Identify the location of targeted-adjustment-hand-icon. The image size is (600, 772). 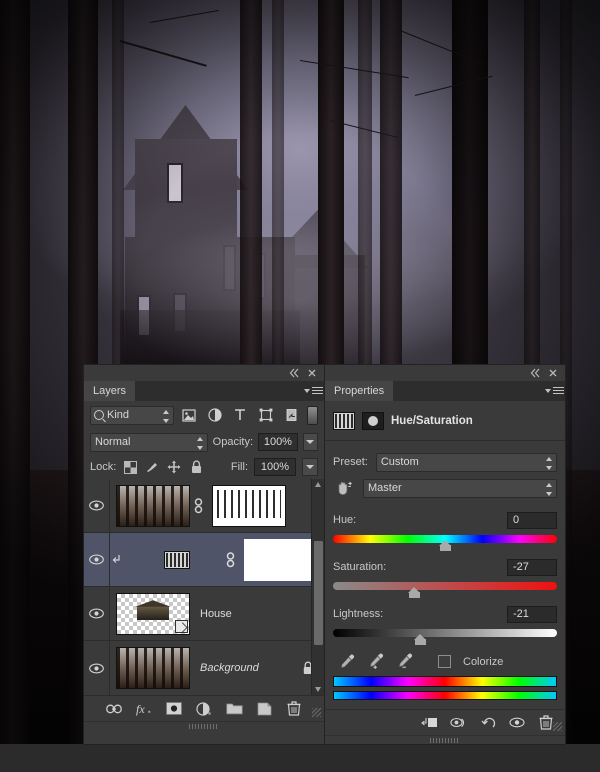
(344, 488).